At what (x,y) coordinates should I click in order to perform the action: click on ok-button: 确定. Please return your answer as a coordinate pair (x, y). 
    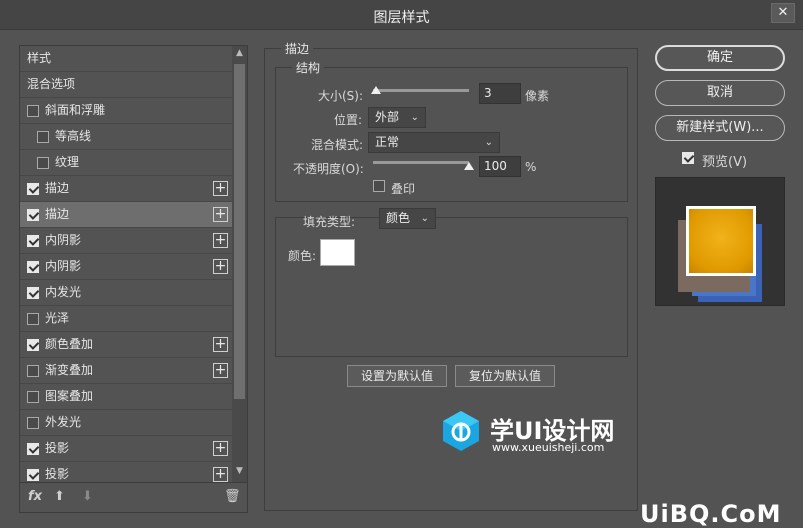
    Looking at the image, I should click on (720, 58).